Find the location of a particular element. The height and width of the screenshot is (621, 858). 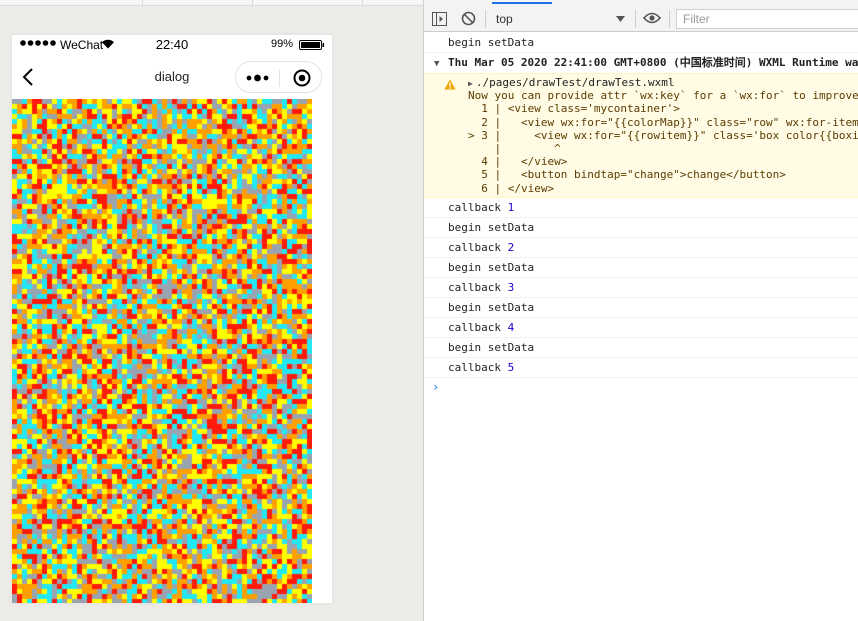

code-line: 1 | <view class='mycontainer'> is located at coordinates (574, 109).